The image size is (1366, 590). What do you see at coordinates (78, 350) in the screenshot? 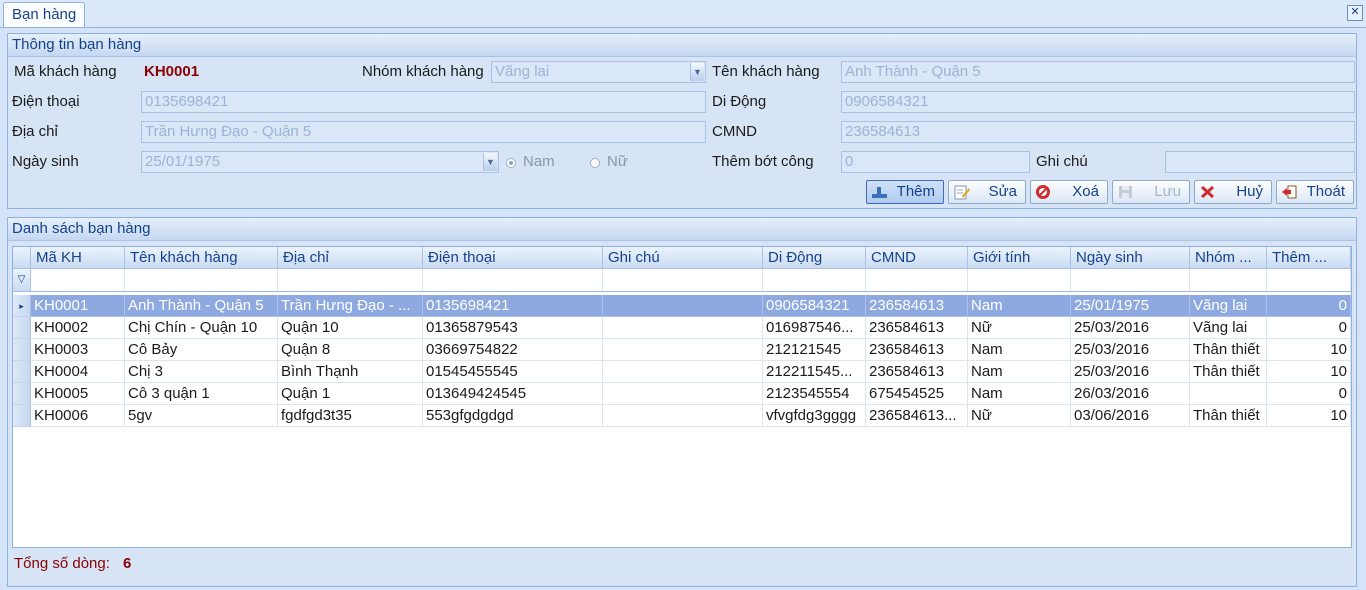
I see `cell-ma-kh: KH0003` at bounding box center [78, 350].